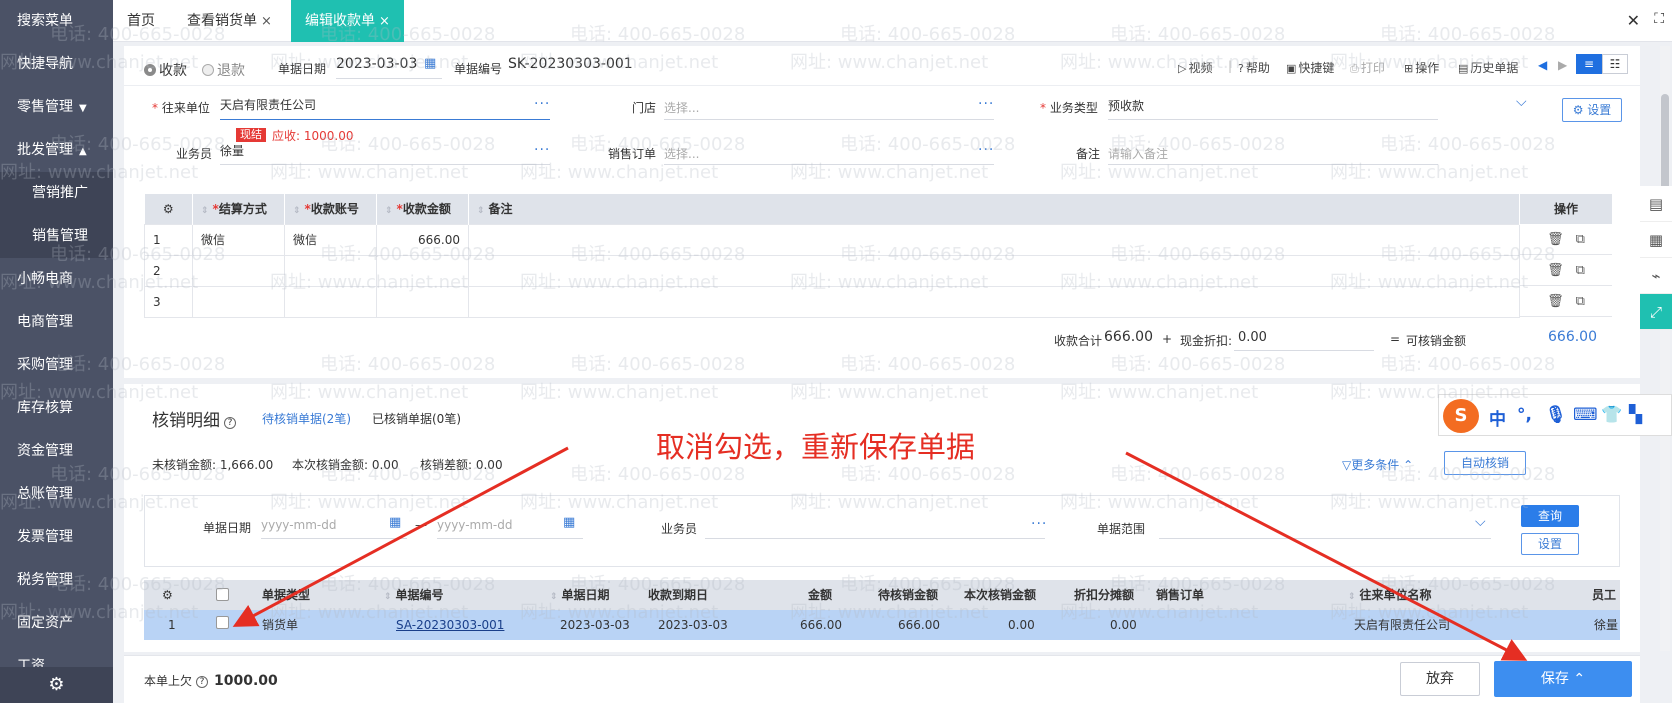  Describe the element at coordinates (1390, 595) in the screenshot. I see `column-header: ⇕ 往来单位名称` at that location.